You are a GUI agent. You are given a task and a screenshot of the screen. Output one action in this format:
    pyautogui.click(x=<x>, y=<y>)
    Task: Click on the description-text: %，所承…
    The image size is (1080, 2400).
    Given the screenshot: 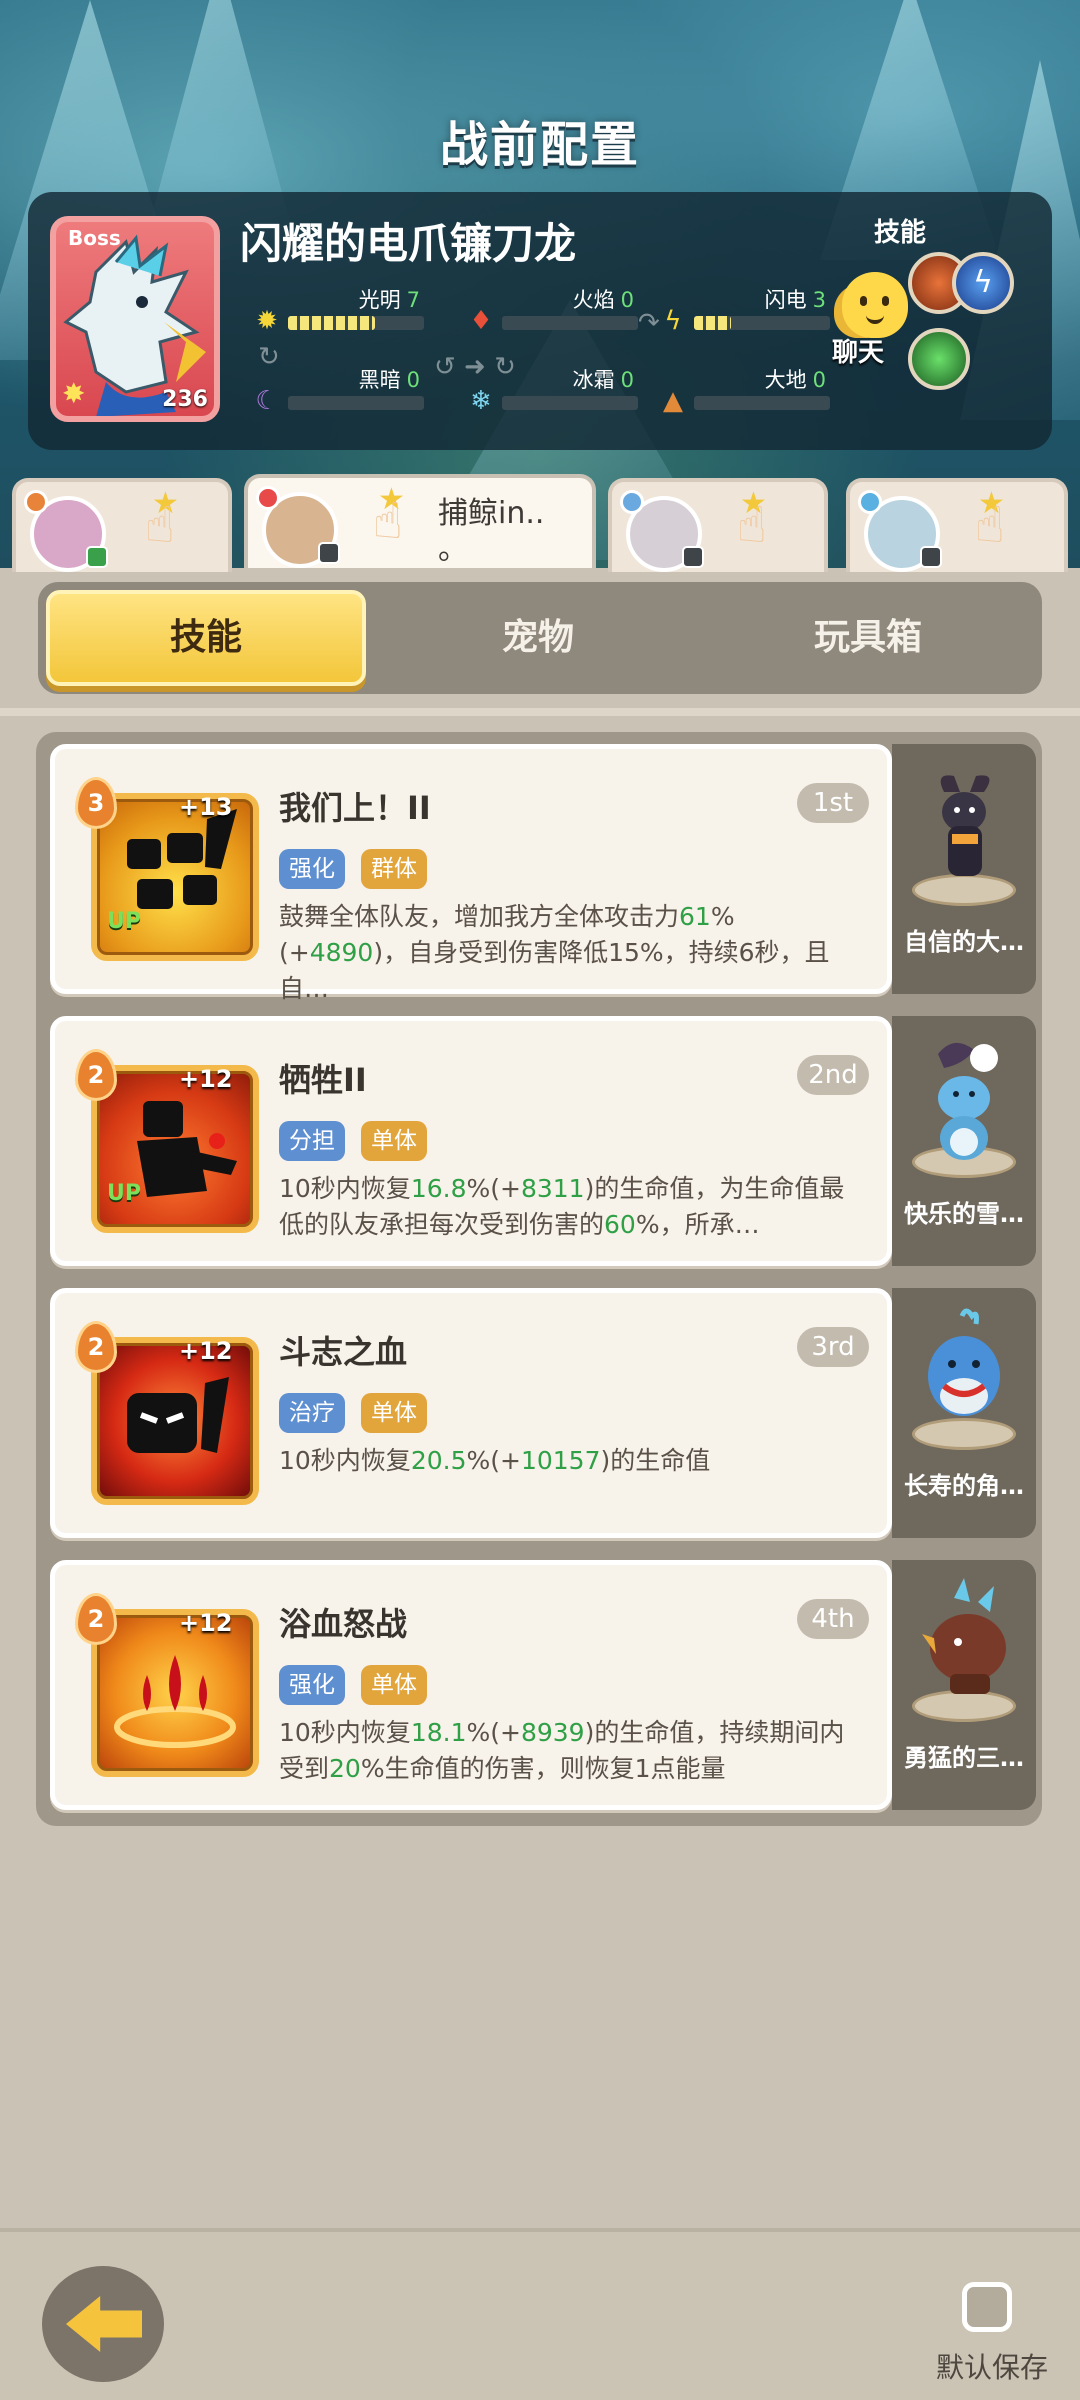 What is the action you would take?
    pyautogui.click(x=697, y=1224)
    